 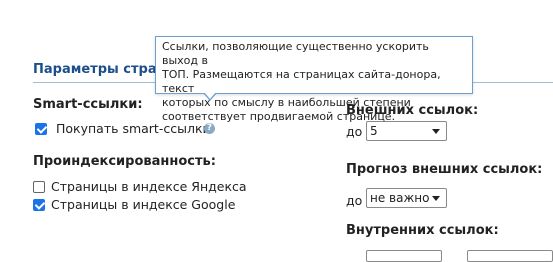 I want to click on smart-links-heading: Smart-ссылки:, so click(x=88, y=104).